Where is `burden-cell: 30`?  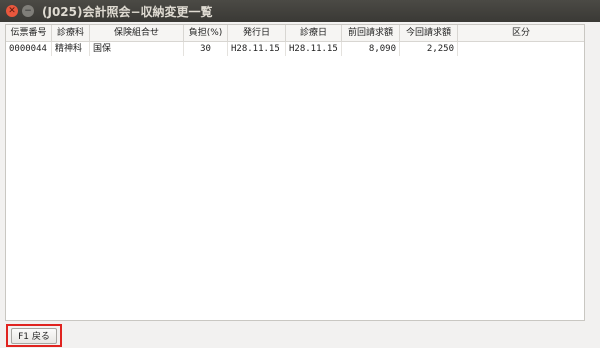 burden-cell: 30 is located at coordinates (206, 49).